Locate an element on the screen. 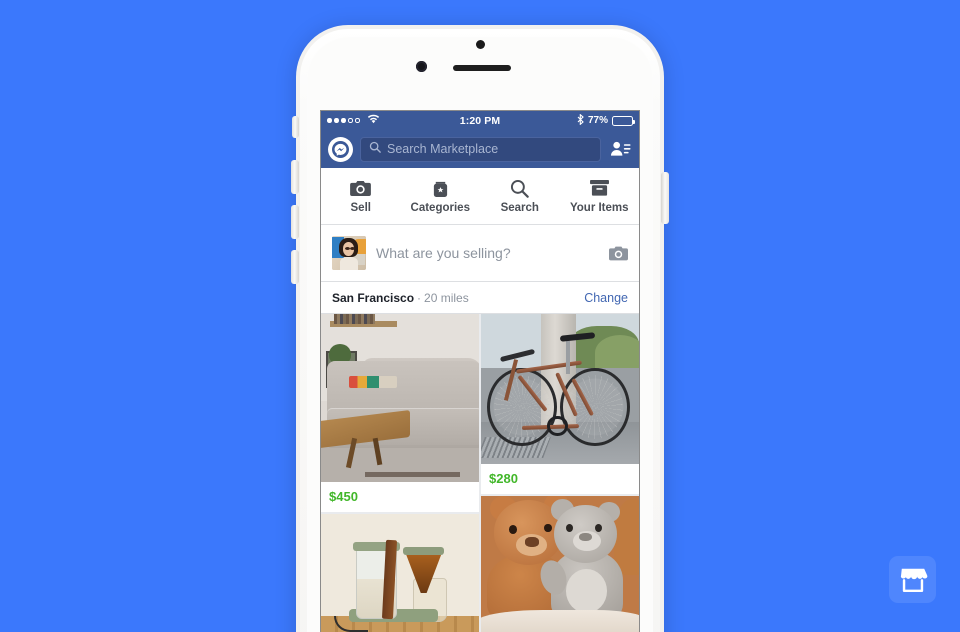 The height and width of the screenshot is (632, 960). listing-photo-coffee-maker is located at coordinates (400, 573).